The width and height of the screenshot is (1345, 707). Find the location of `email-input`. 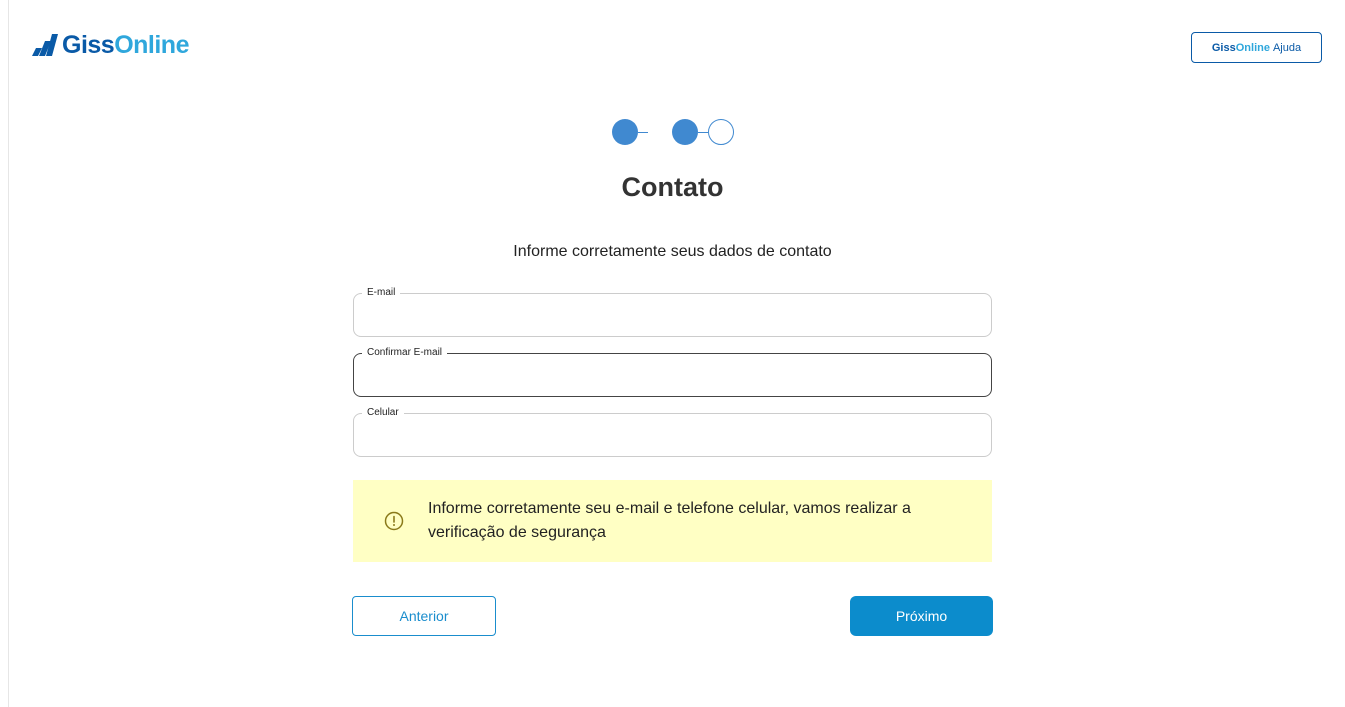

email-input is located at coordinates (672, 317).